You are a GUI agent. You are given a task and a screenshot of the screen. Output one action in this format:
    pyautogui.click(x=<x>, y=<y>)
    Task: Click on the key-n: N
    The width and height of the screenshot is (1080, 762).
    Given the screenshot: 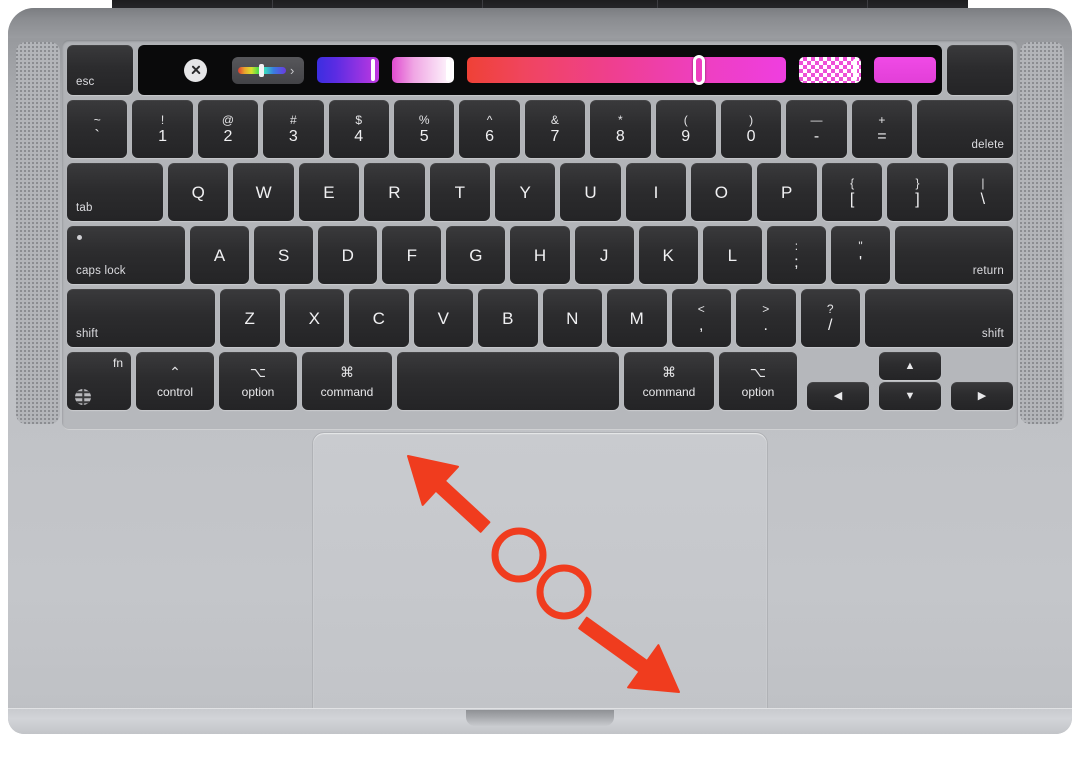 What is the action you would take?
    pyautogui.click(x=572, y=318)
    